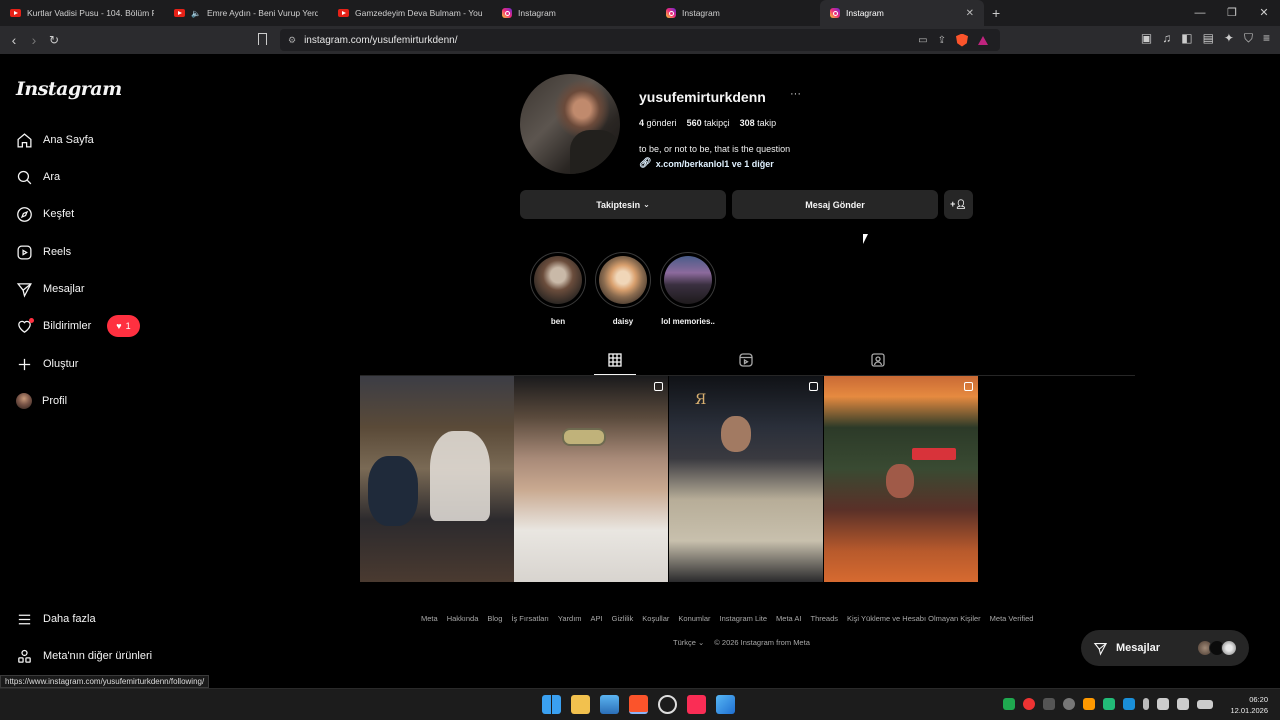  I want to click on browser-tab: Gamzedeyim Deva Bulmam - YouTube, so click(410, 13).